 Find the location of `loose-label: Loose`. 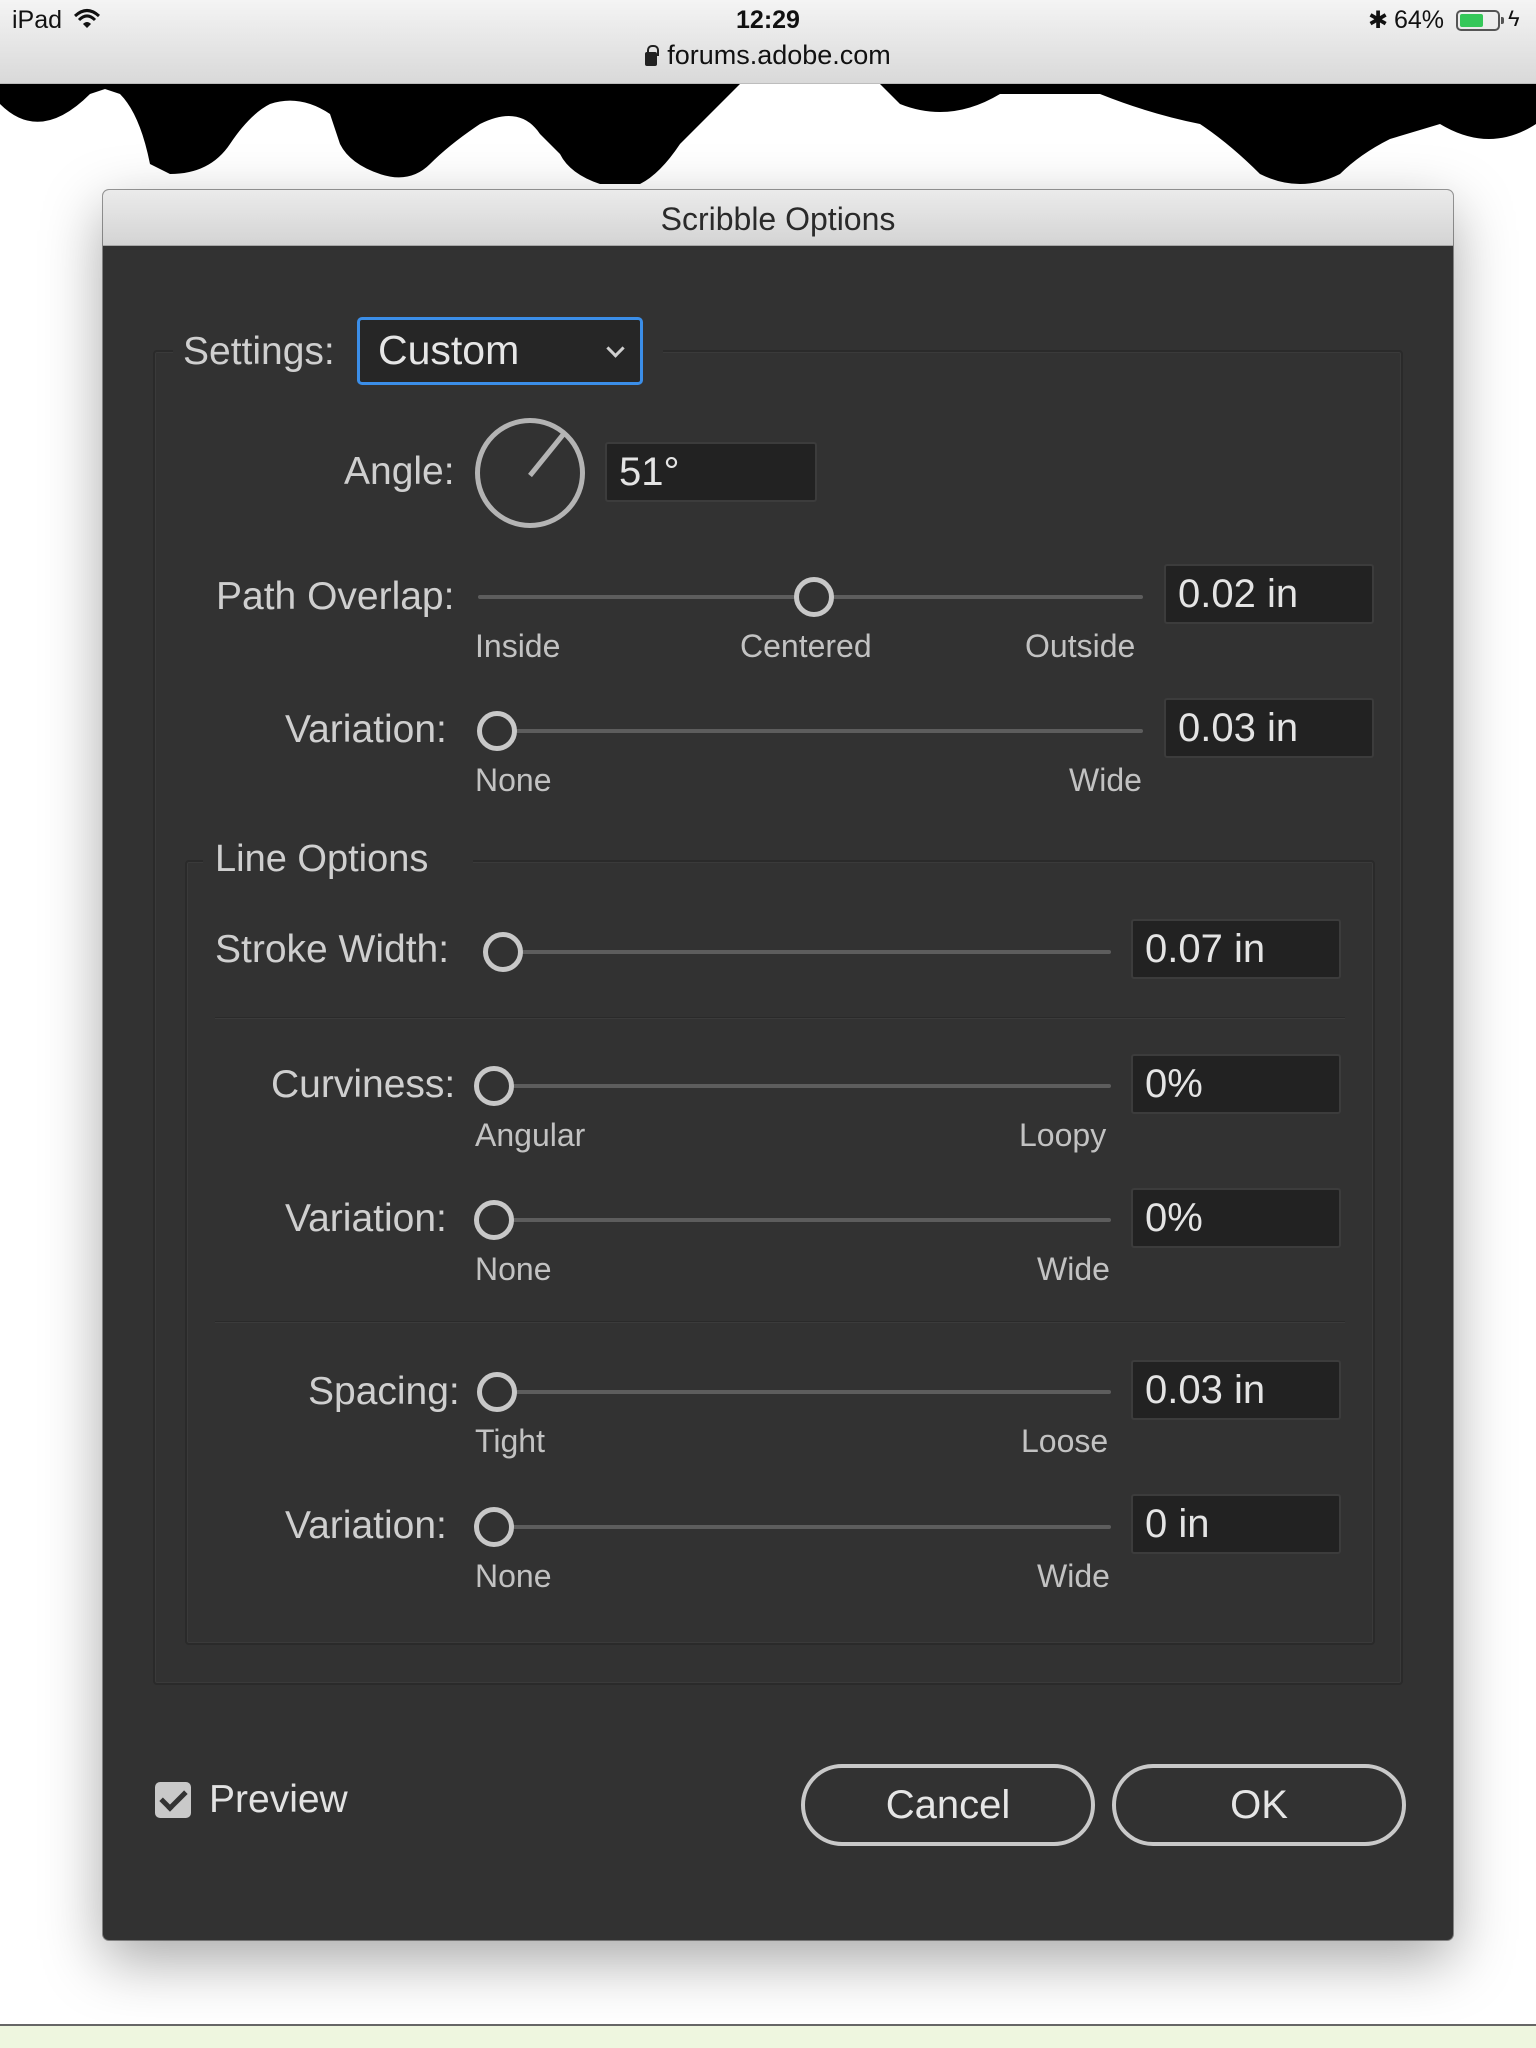

loose-label: Loose is located at coordinates (1065, 1441).